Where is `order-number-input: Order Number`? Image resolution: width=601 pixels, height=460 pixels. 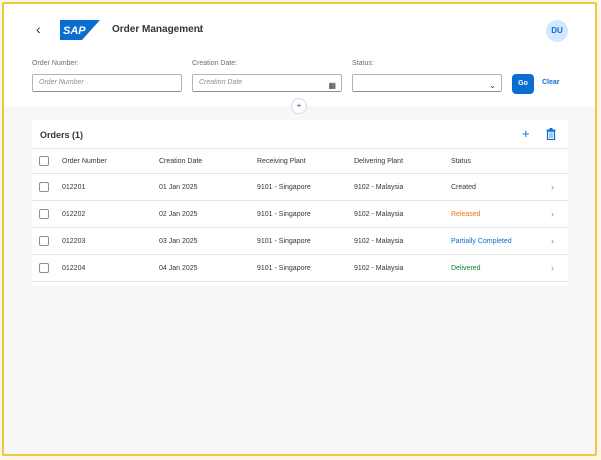 order-number-input: Order Number is located at coordinates (107, 83).